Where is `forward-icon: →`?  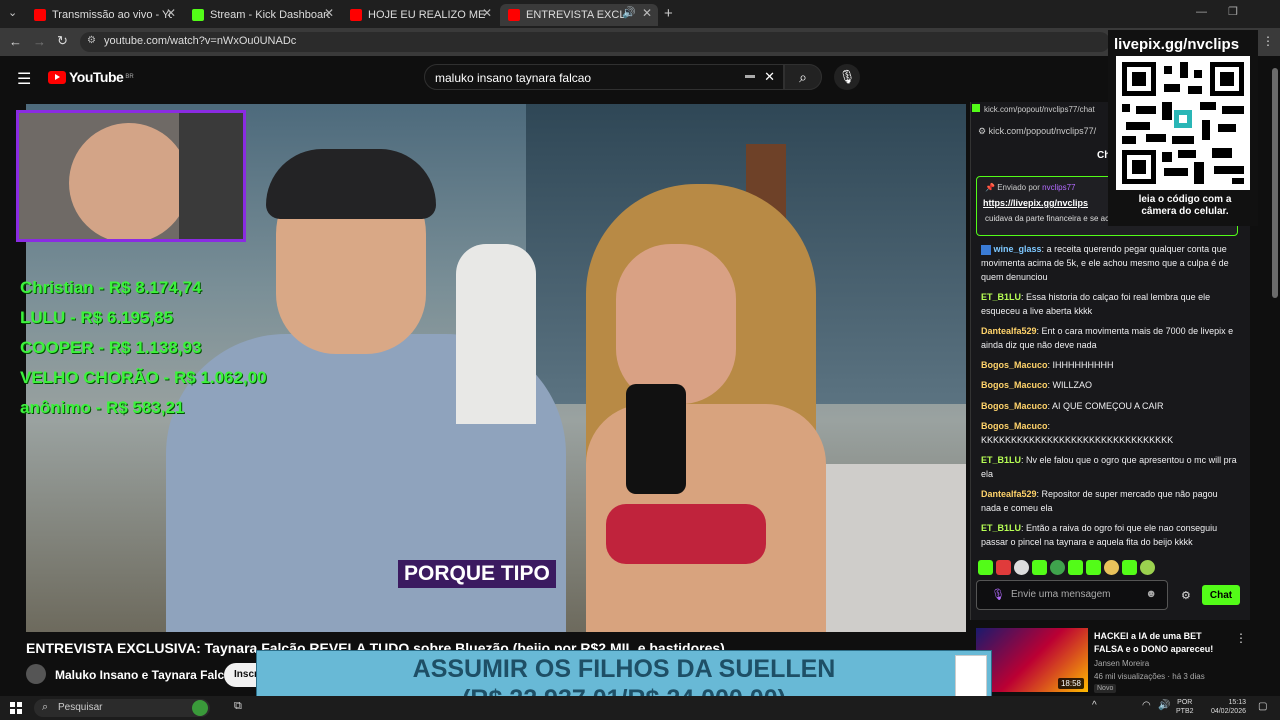
forward-icon: → is located at coordinates (39, 41).